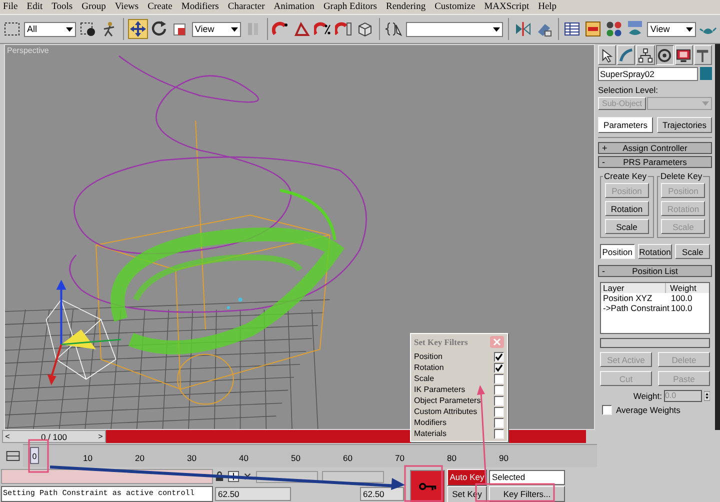 The width and height of the screenshot is (720, 502). Describe the element at coordinates (100, 436) in the screenshot. I see `next-frame-button: >` at that location.